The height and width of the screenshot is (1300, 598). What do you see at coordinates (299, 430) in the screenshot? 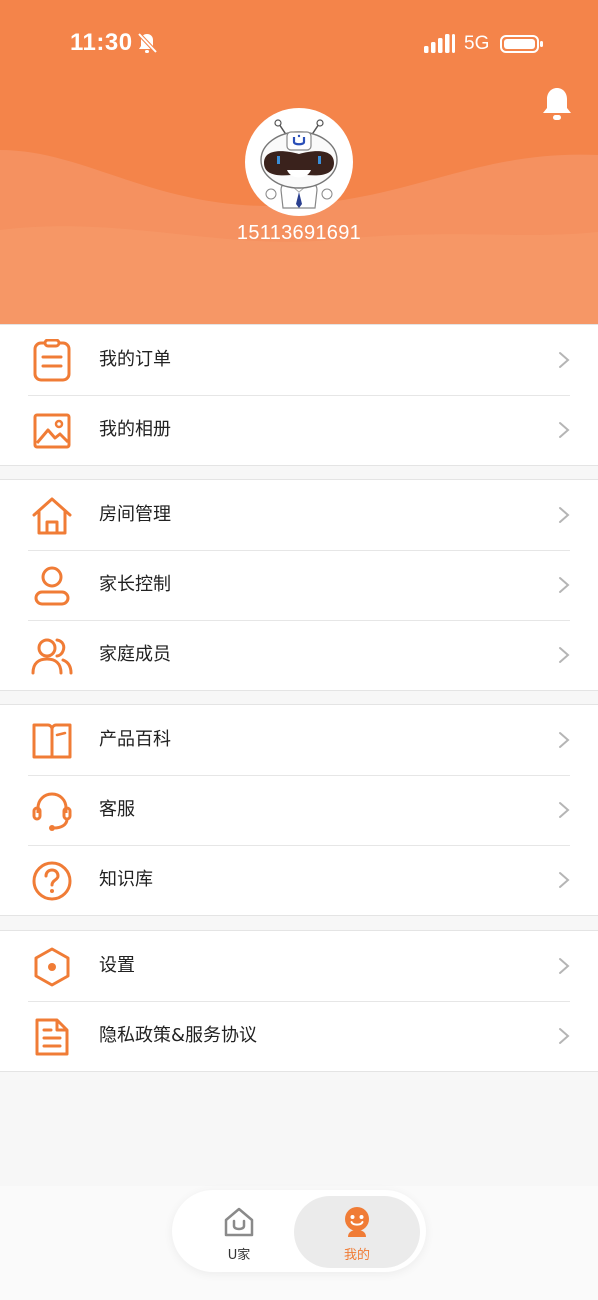
I see `menu-item-my-album: 我的相册` at bounding box center [299, 430].